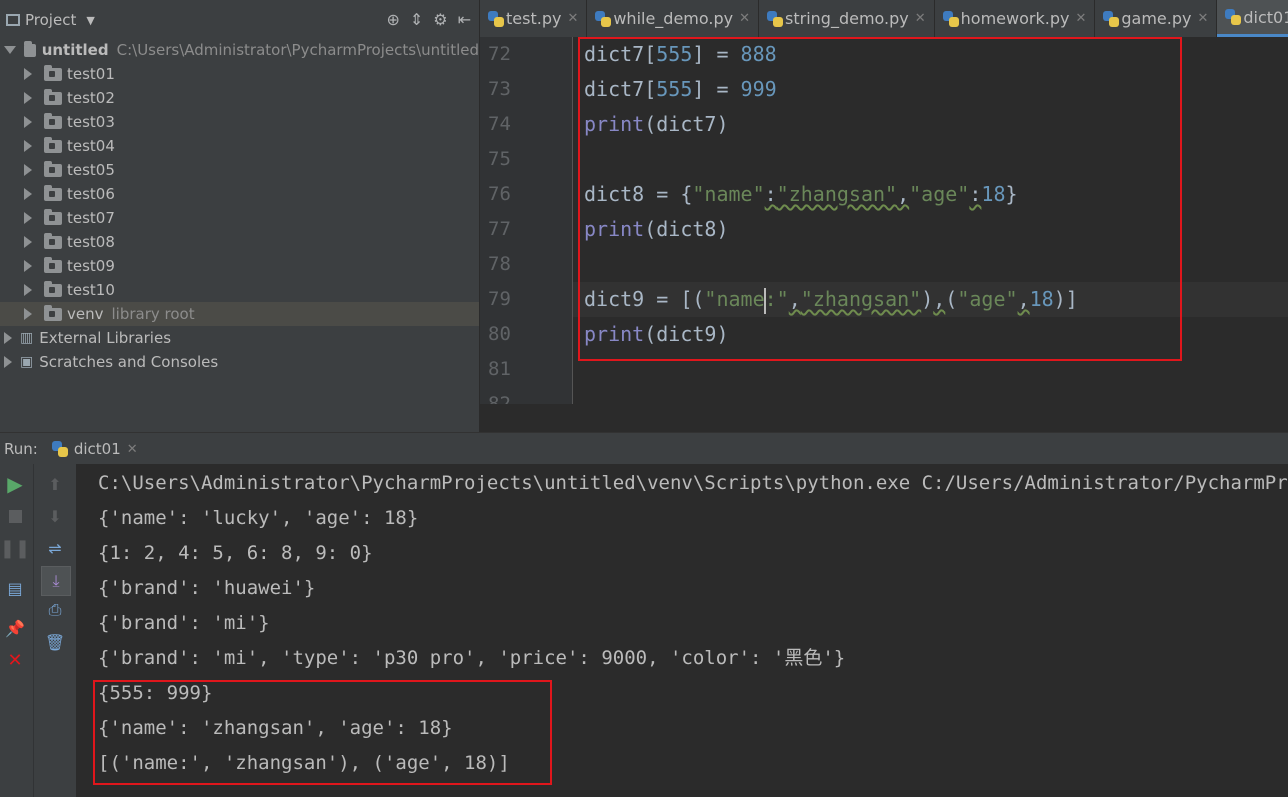 This screenshot has height=797, width=1288. Describe the element at coordinates (239, 266) in the screenshot. I see `tree-item-folder: test09` at that location.